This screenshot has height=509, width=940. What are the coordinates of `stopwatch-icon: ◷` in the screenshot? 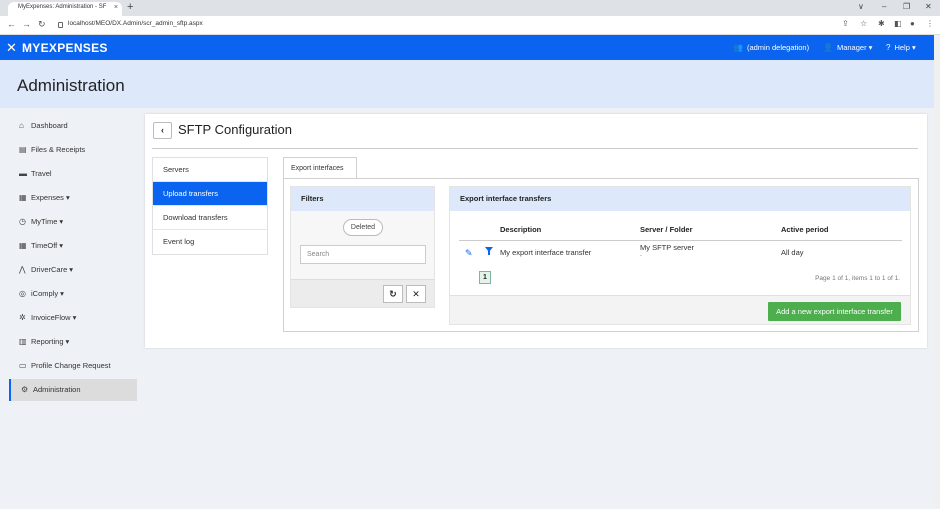 It's located at (22, 221).